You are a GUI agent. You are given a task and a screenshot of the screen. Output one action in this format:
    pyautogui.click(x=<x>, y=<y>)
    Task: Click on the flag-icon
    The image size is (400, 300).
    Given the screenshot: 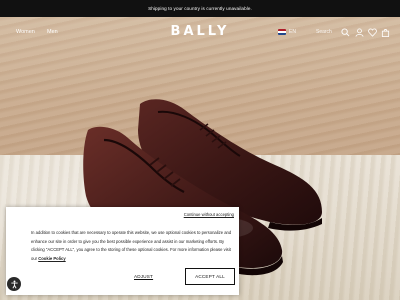 What is the action you would take?
    pyautogui.click(x=282, y=32)
    